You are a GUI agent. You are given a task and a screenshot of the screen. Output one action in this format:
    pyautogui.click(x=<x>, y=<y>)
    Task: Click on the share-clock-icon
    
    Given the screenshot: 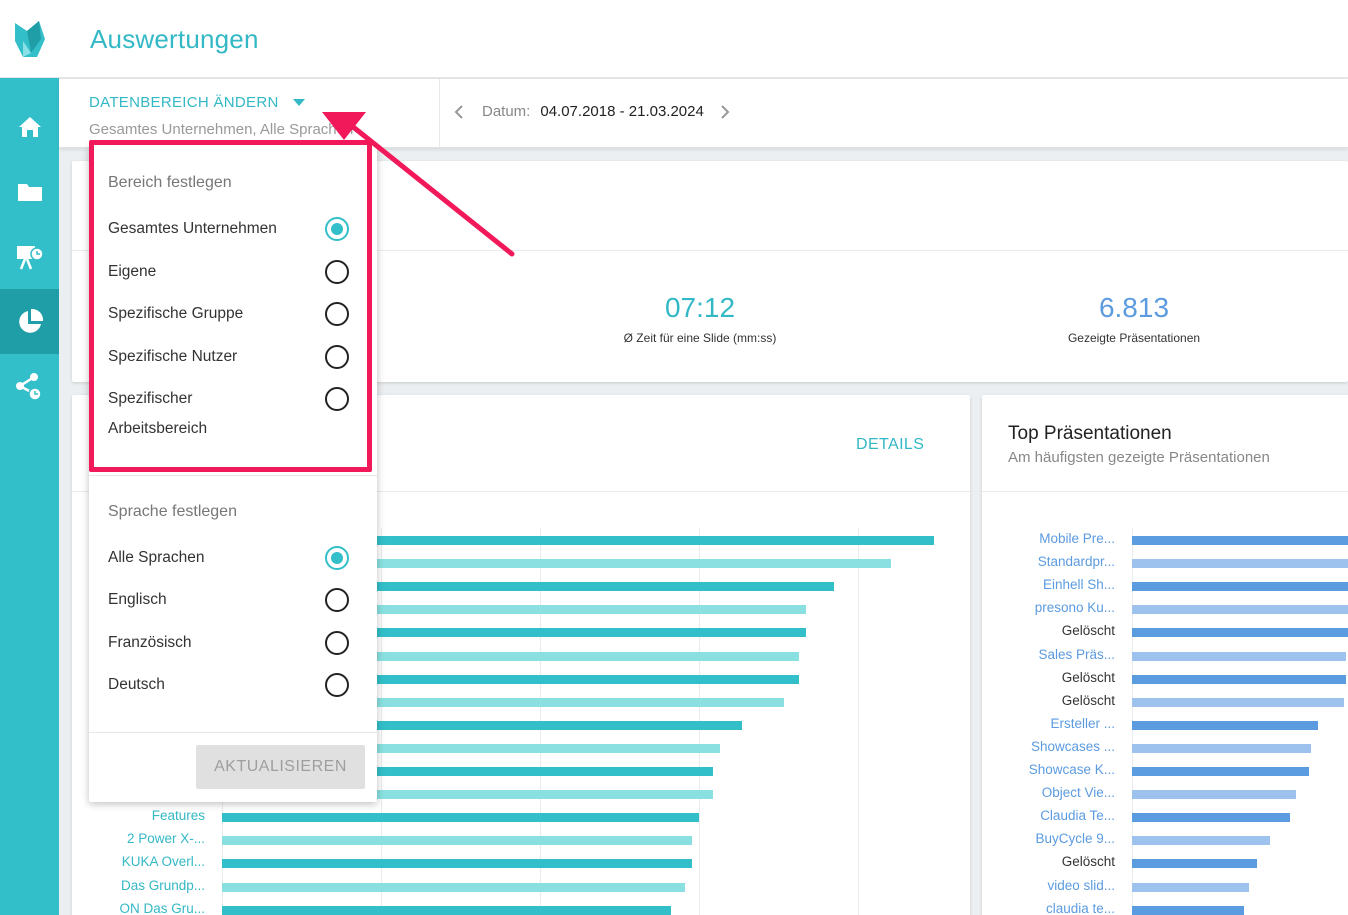 What is the action you would take?
    pyautogui.click(x=28, y=386)
    